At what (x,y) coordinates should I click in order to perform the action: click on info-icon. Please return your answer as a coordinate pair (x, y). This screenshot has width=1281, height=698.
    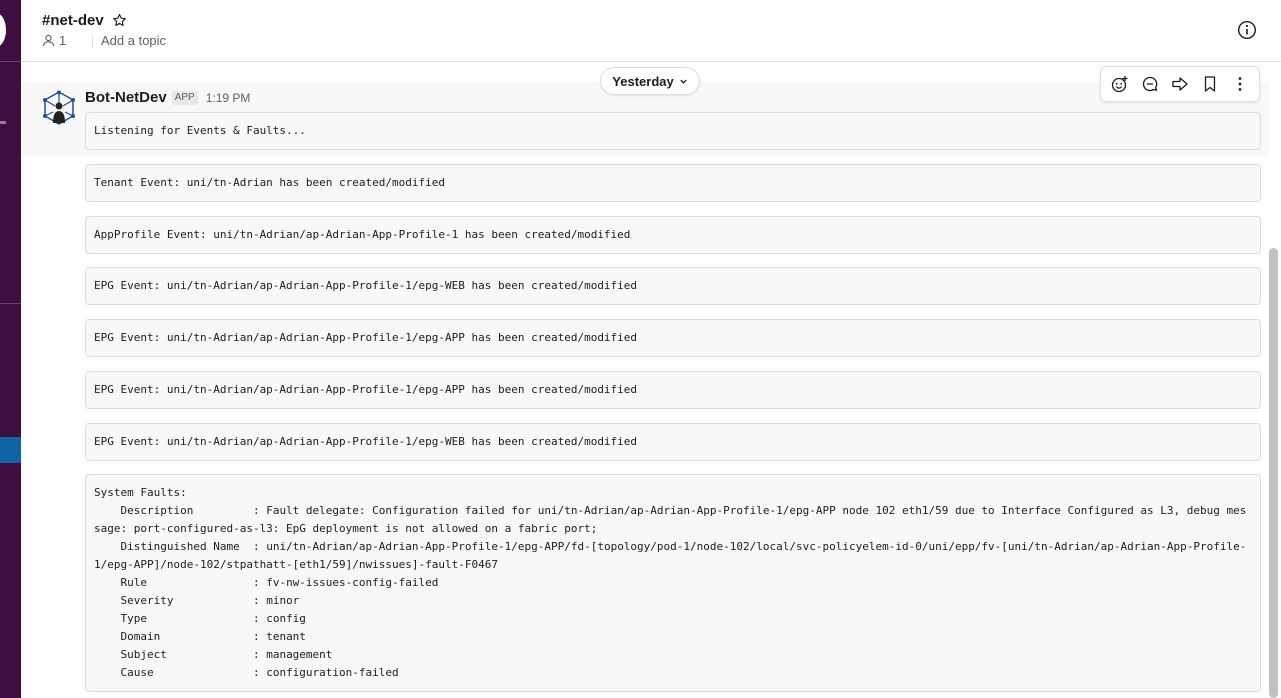
    Looking at the image, I should click on (1247, 30).